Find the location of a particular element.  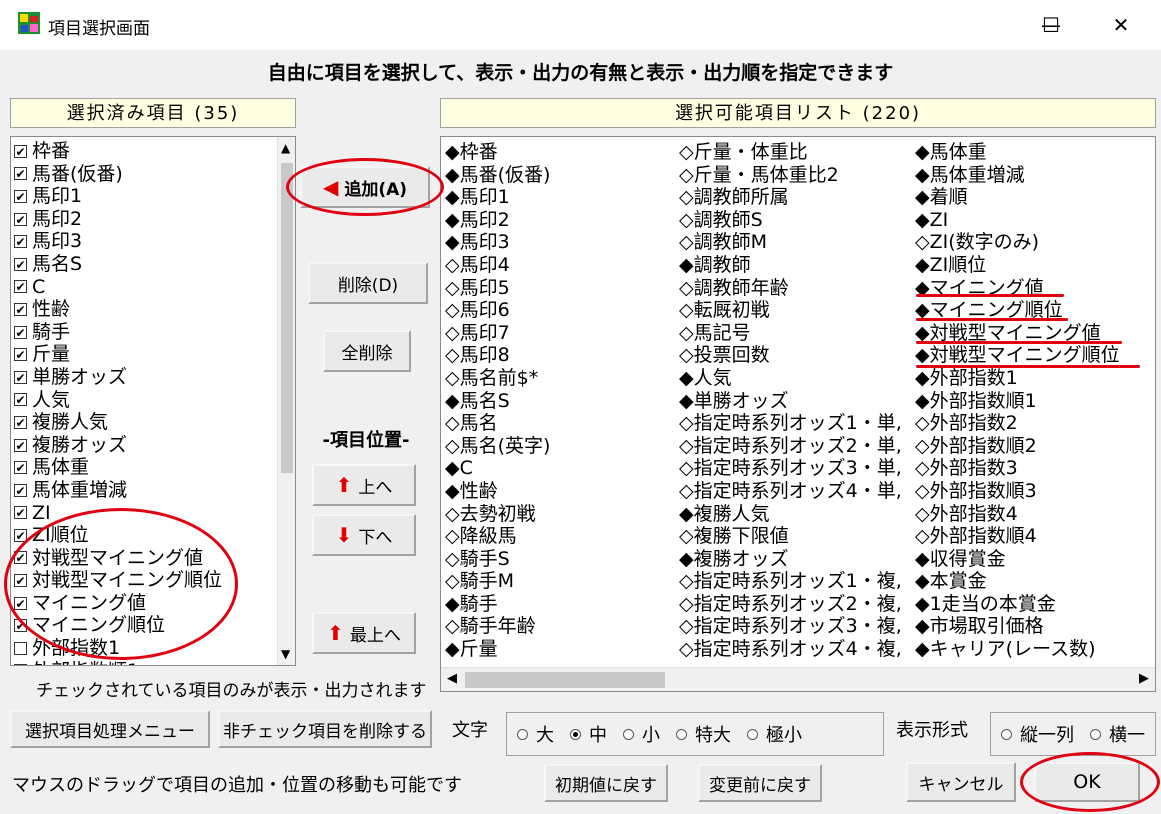

selected-item: ✔ C is located at coordinates (145, 287).